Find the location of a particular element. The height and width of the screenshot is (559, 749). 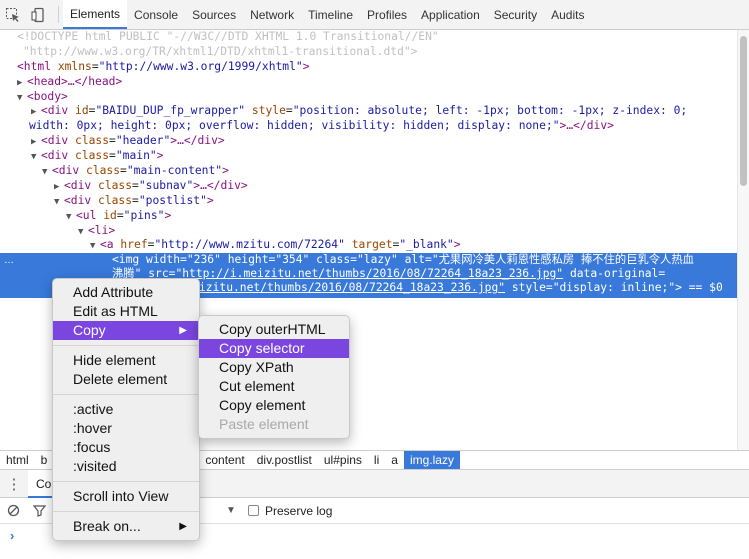

menu-item-visited: :visited is located at coordinates (126, 466).